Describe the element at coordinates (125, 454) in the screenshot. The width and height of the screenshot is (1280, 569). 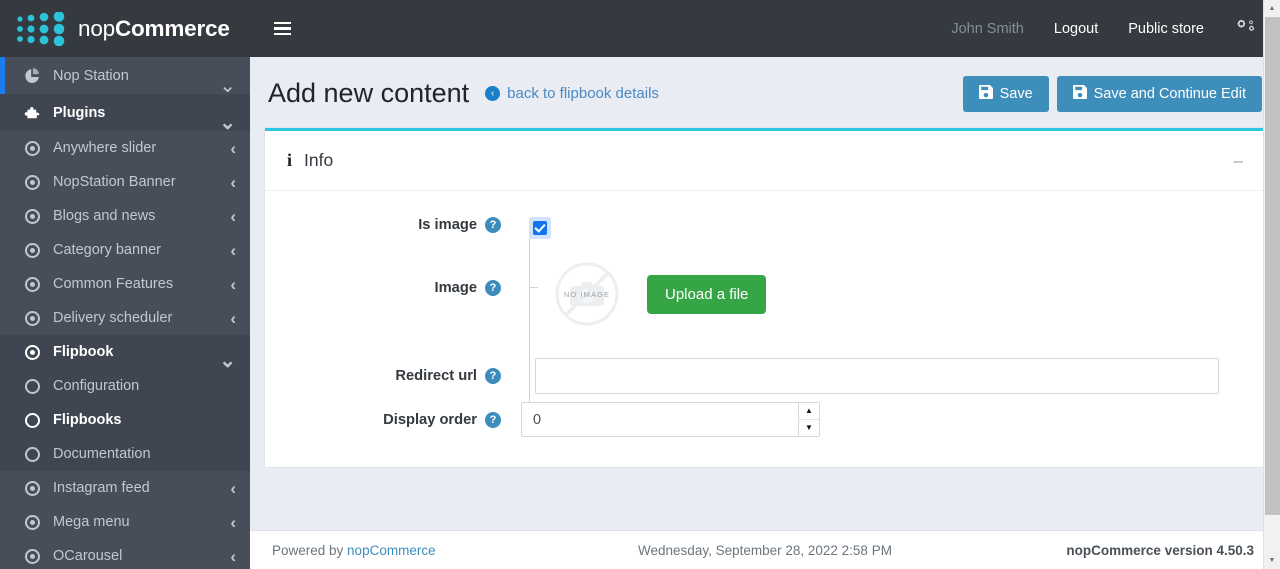
I see `sidebar-item-documentation: Documentation` at that location.